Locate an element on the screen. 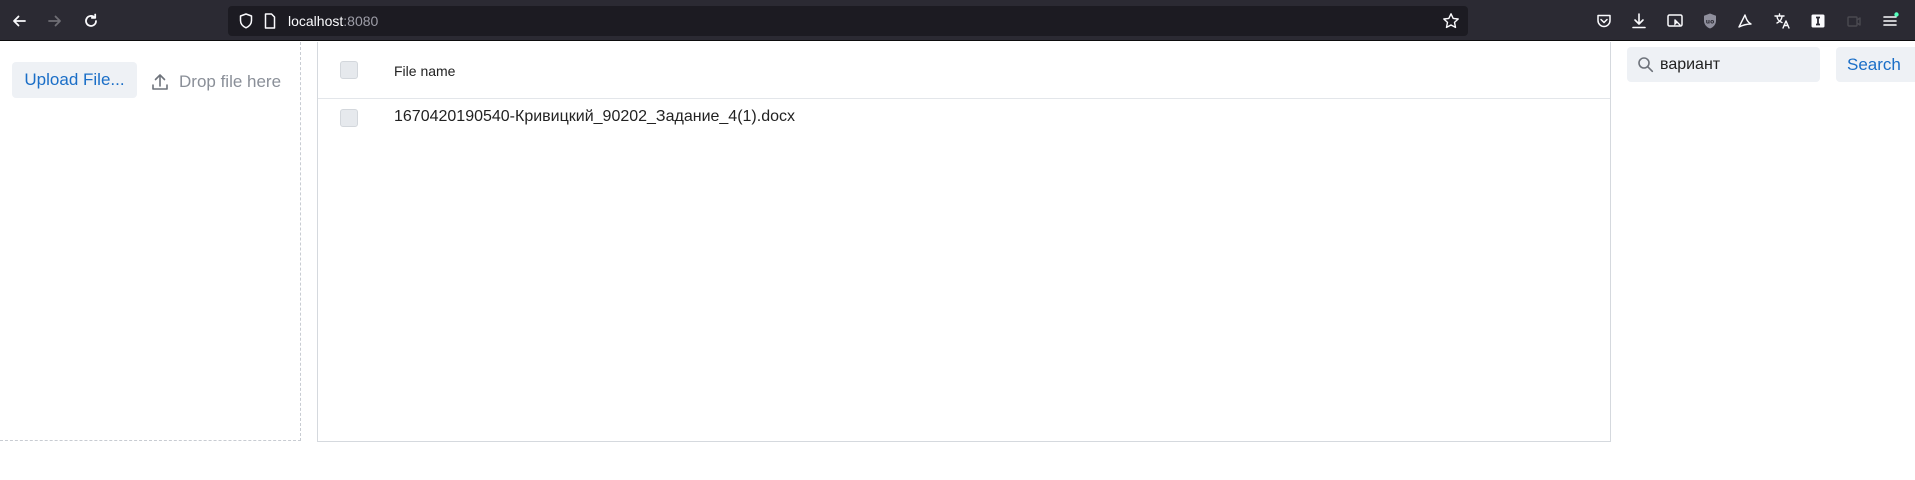 Image resolution: width=1915 pixels, height=480 pixels. url-port: :8080 is located at coordinates (361, 21).